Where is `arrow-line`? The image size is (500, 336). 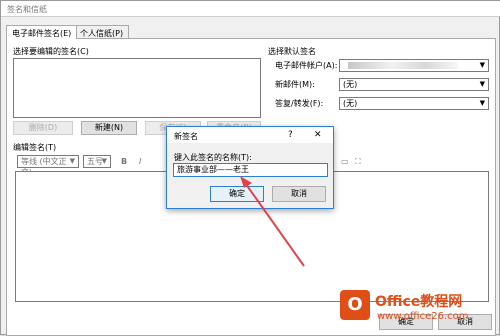 arrow-line is located at coordinates (273, 223).